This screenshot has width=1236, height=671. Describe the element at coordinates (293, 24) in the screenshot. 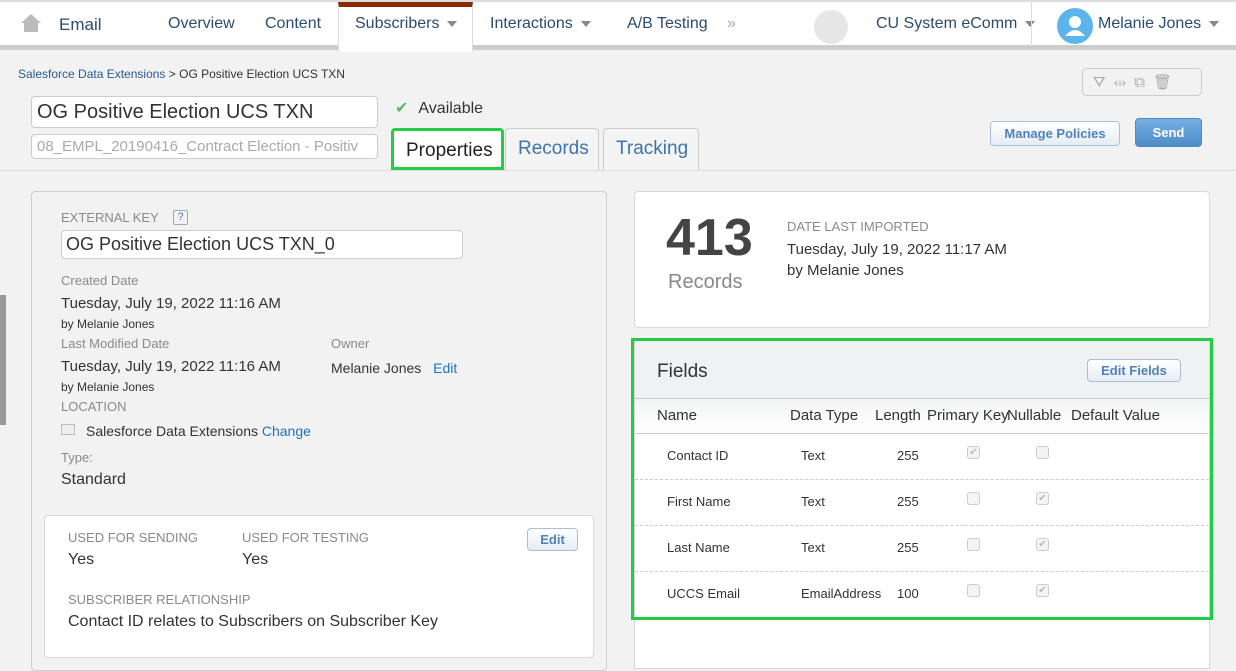

I see `nav-content: Content` at that location.